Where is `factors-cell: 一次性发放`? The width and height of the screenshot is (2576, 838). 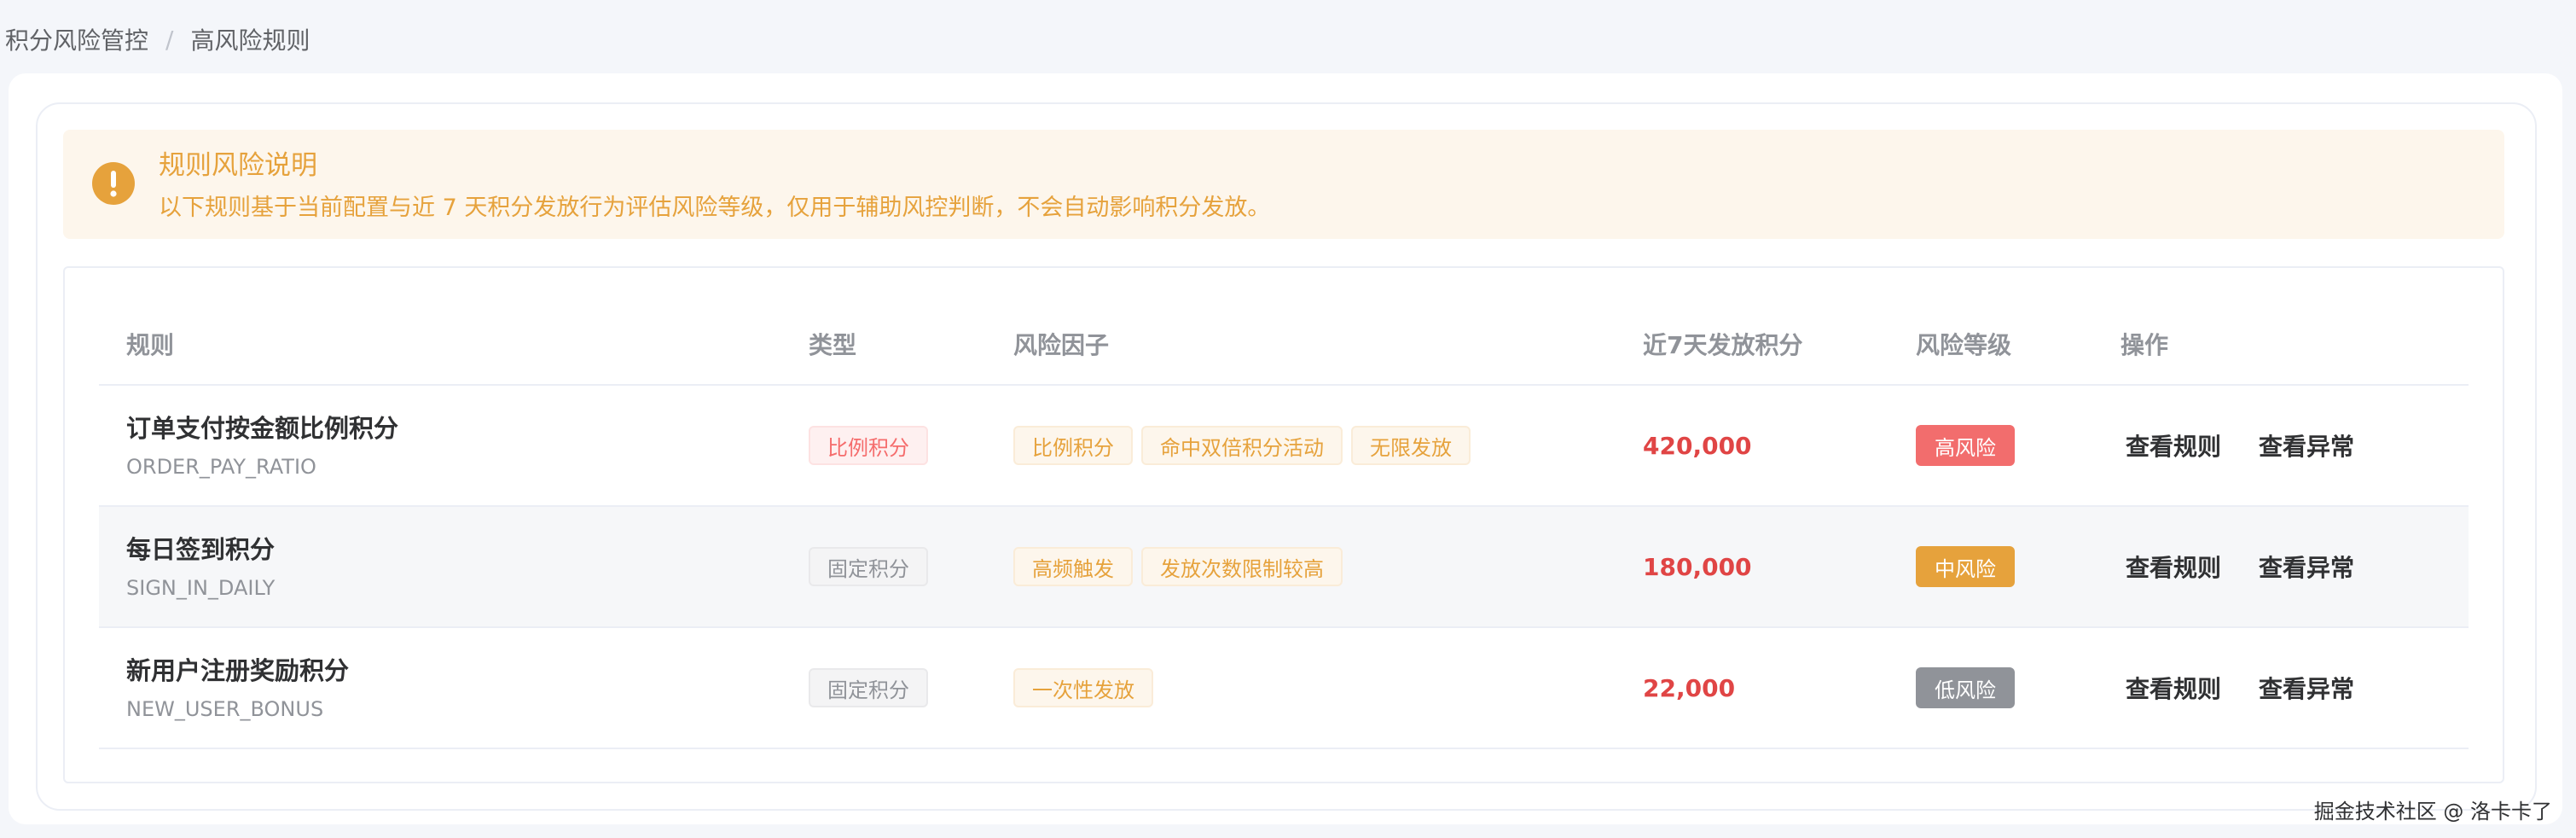
factors-cell: 一次性发放 is located at coordinates (1320, 688).